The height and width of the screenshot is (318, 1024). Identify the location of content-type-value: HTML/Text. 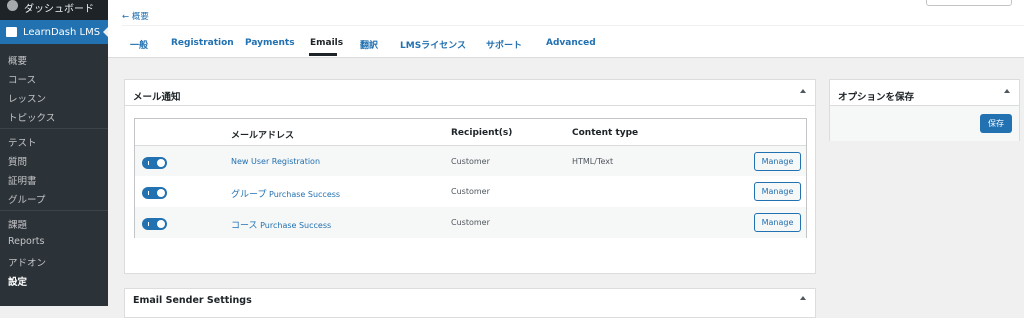
(593, 161).